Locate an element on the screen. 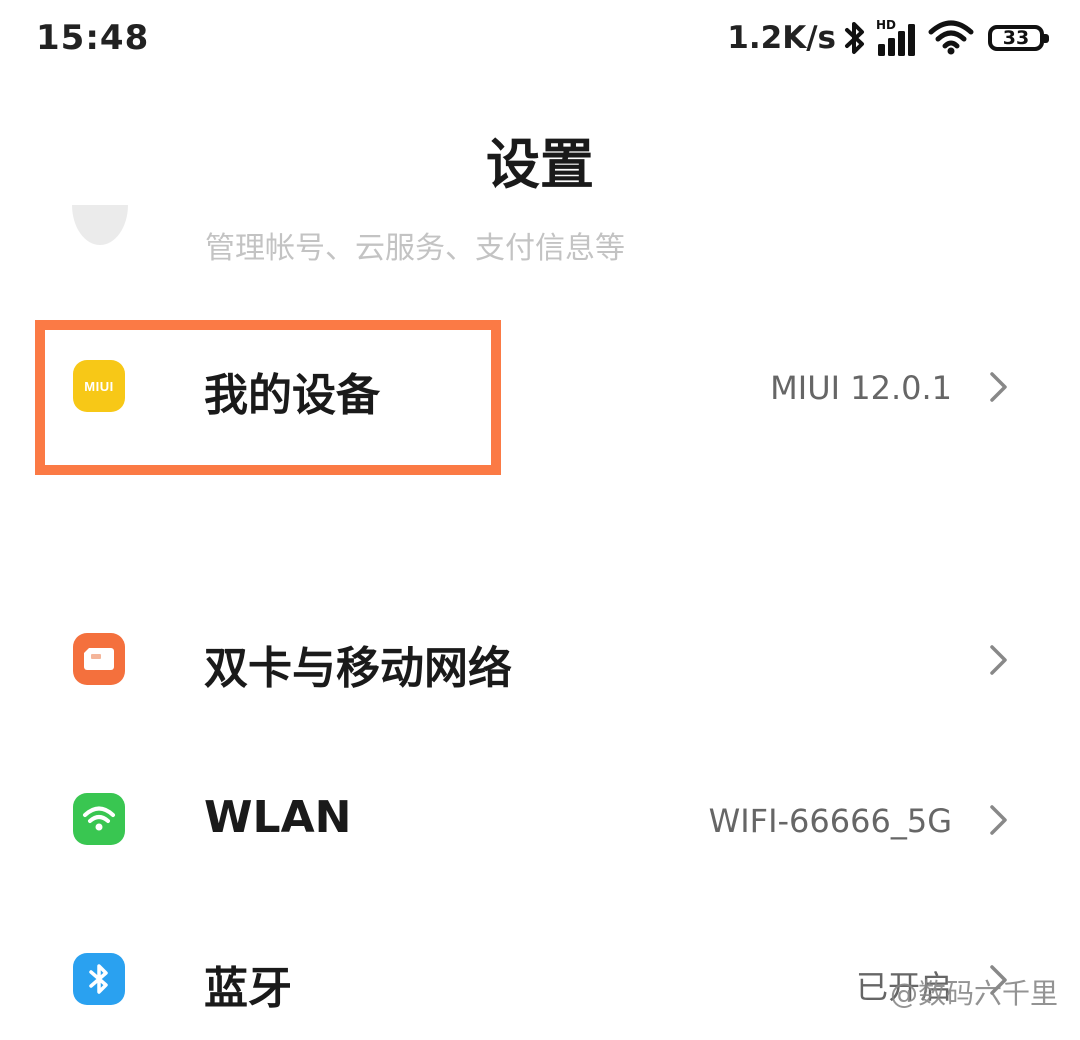  status-icons: 1.2K/s HD 33 is located at coordinates (888, 38).